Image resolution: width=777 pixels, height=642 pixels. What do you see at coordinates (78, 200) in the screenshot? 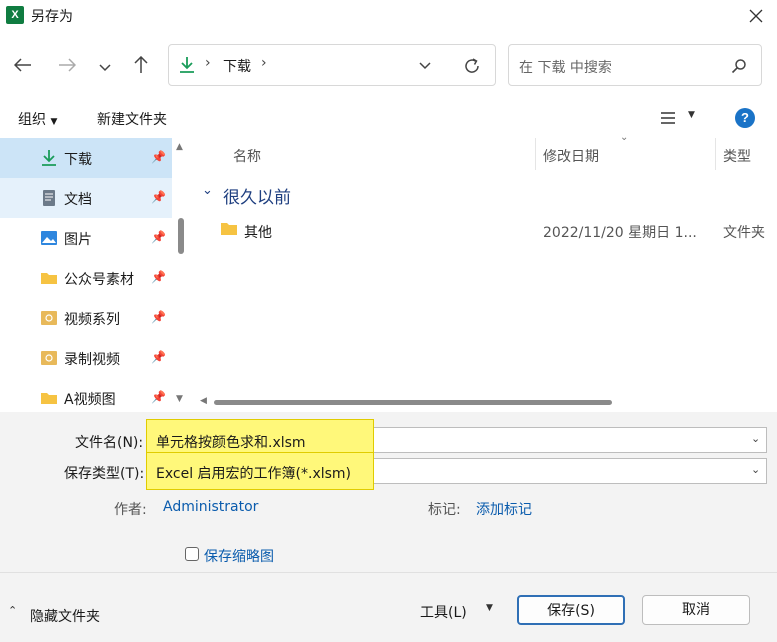
I see `sidebar-item-label: 文档` at bounding box center [78, 200].